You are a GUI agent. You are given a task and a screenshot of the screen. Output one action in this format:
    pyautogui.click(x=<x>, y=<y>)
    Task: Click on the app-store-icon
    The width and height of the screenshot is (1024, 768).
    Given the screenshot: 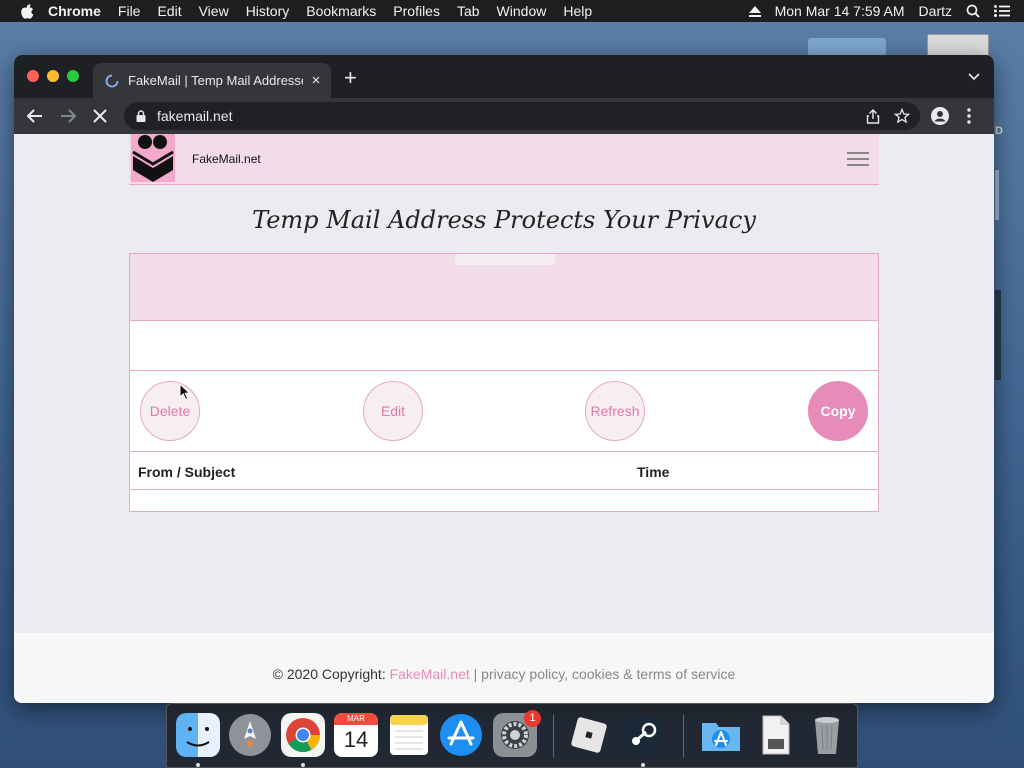 What is the action you would take?
    pyautogui.click(x=461, y=735)
    